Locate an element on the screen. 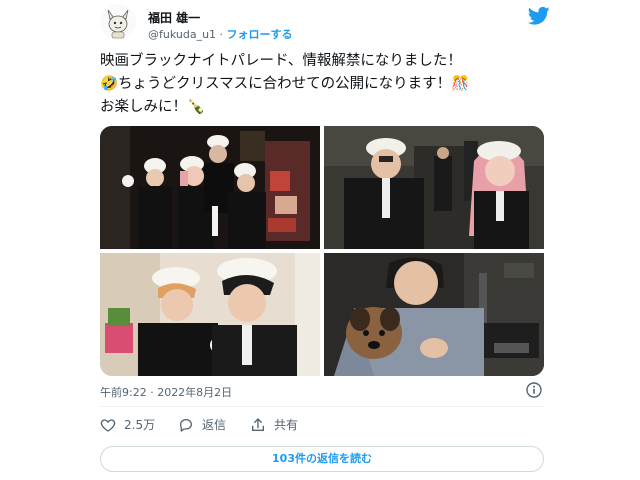 This screenshot has height=480, width=640. user-handle: @fukuda_u1 is located at coordinates (182, 34).